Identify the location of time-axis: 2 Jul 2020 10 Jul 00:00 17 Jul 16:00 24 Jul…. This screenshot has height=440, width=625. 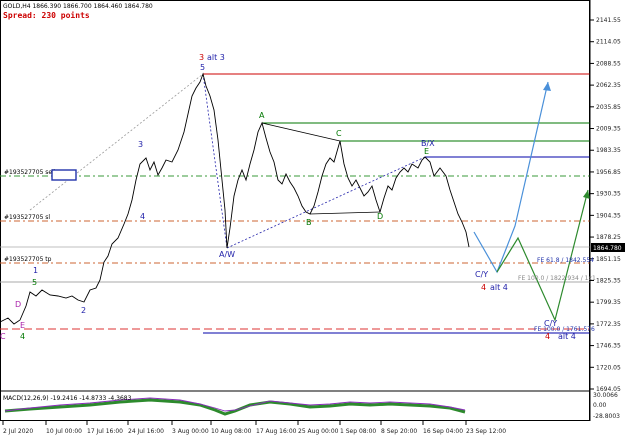
(254, 428).